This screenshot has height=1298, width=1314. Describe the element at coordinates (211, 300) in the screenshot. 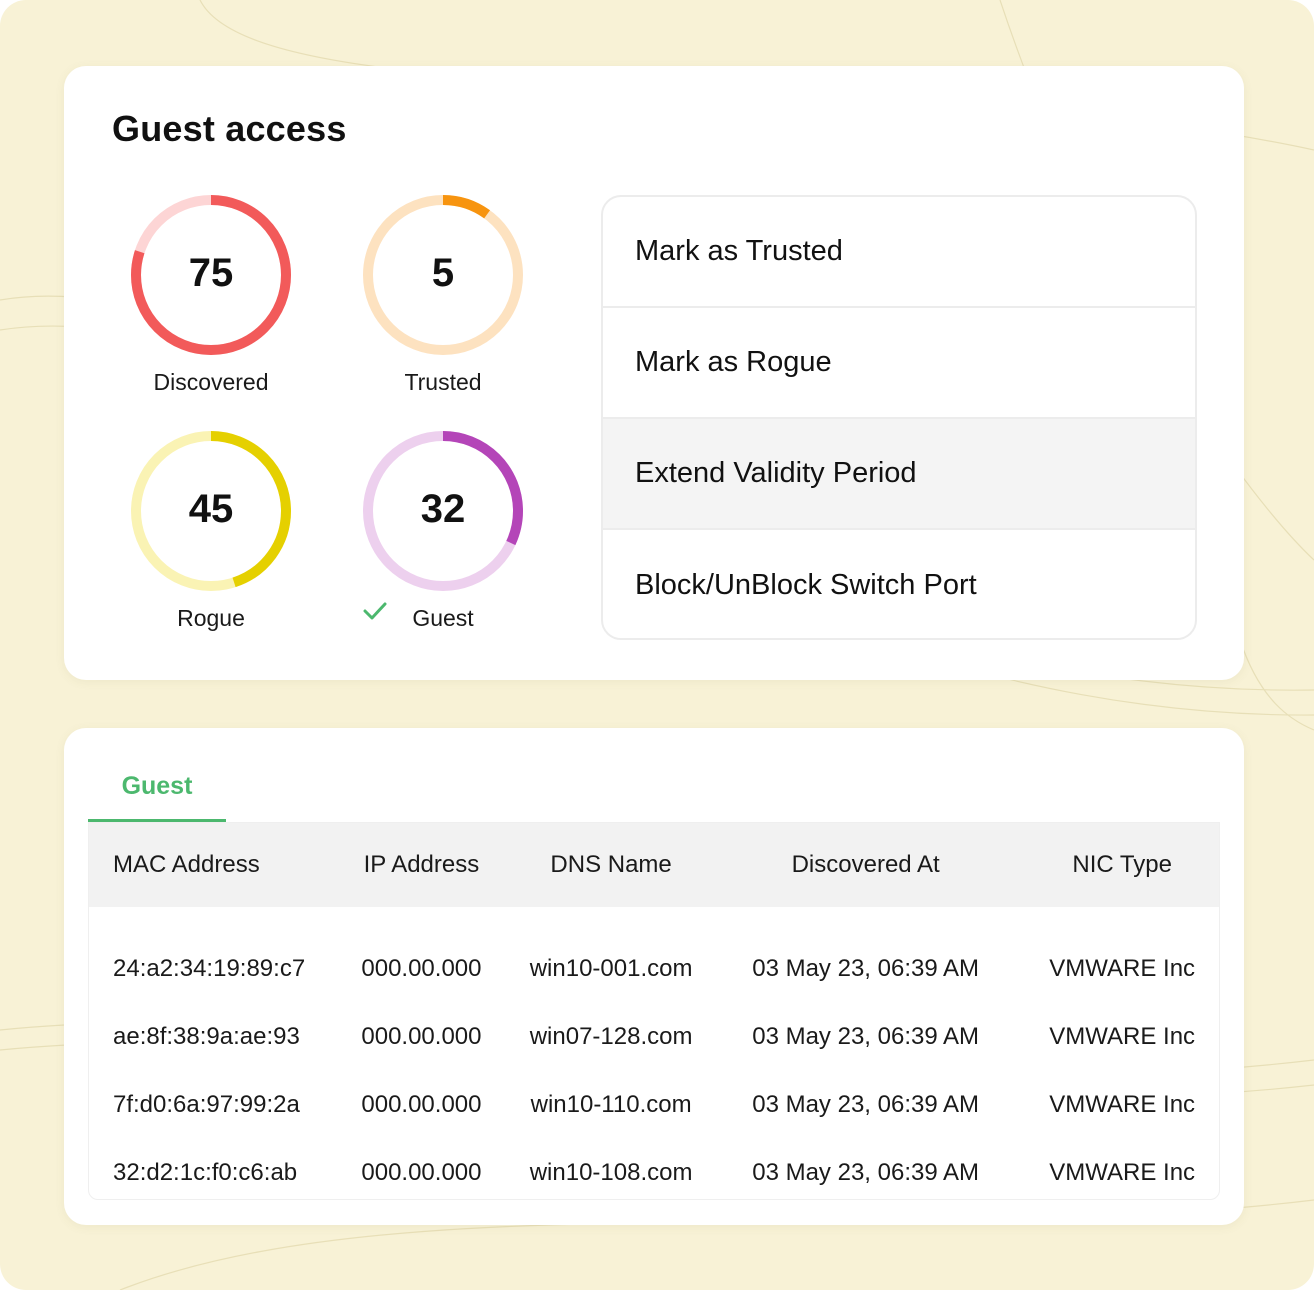

I see `stat-discovered: 75 Discovered` at that location.